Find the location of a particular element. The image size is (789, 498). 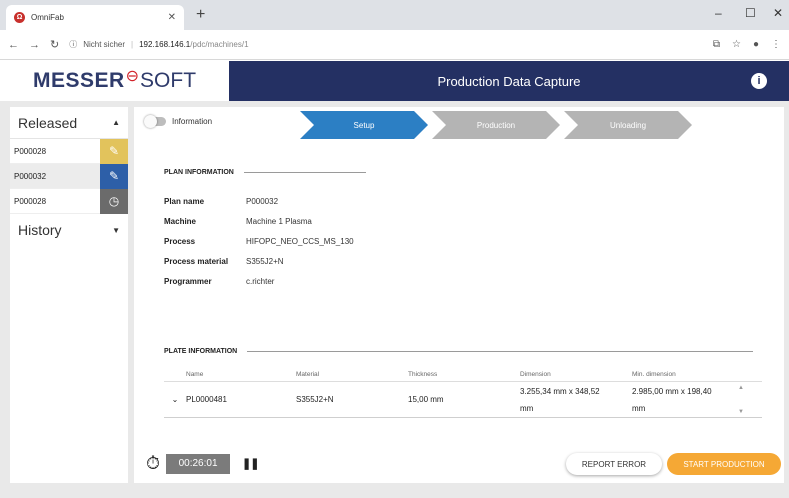

clock-icon: ◷ is located at coordinates (114, 201).